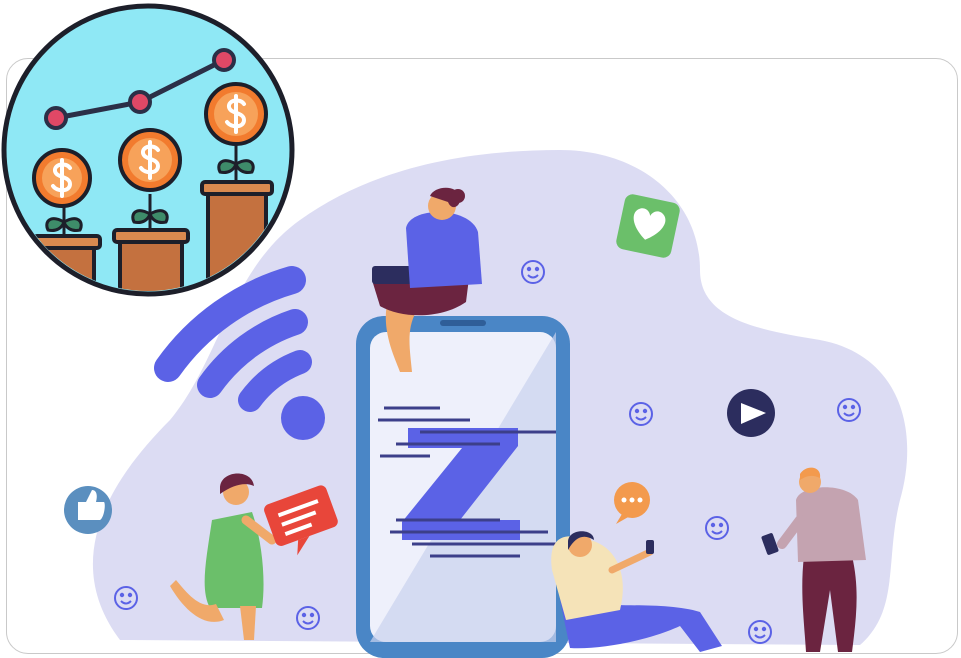 This screenshot has width=961, height=658. I want to click on heart-tile-icon, so click(648, 226).